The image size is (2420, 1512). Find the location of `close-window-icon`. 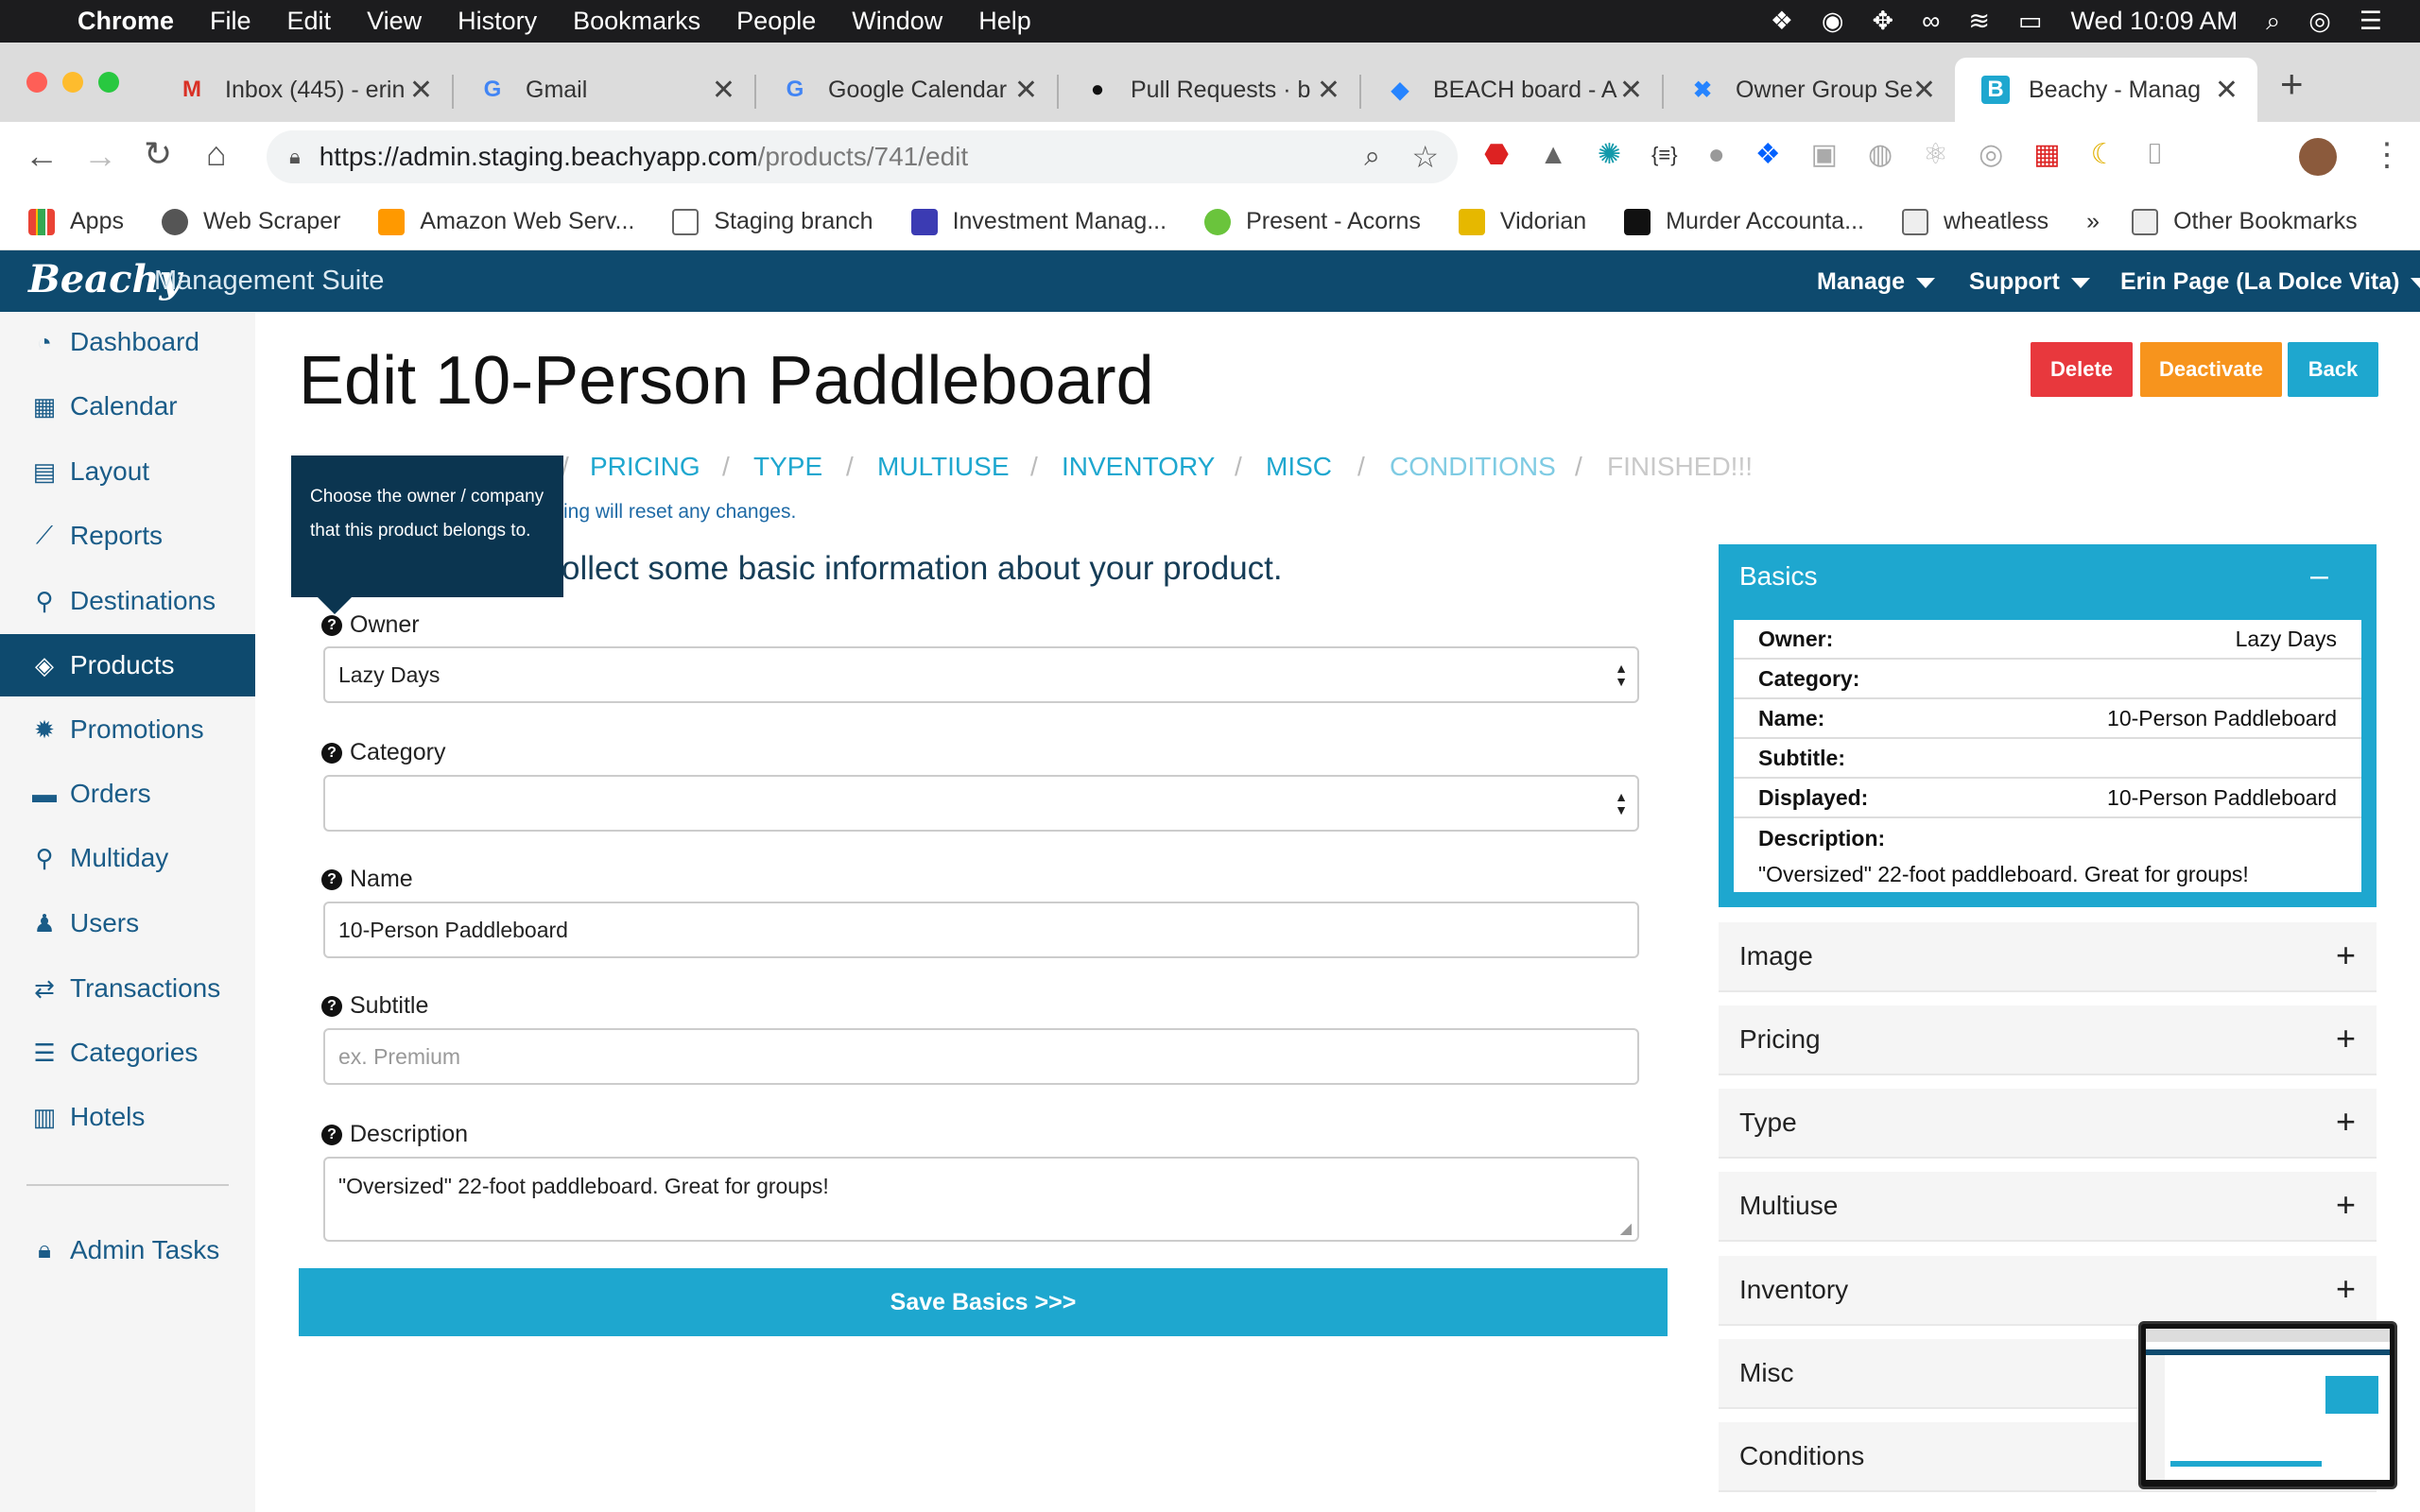

close-window-icon is located at coordinates (36, 82).